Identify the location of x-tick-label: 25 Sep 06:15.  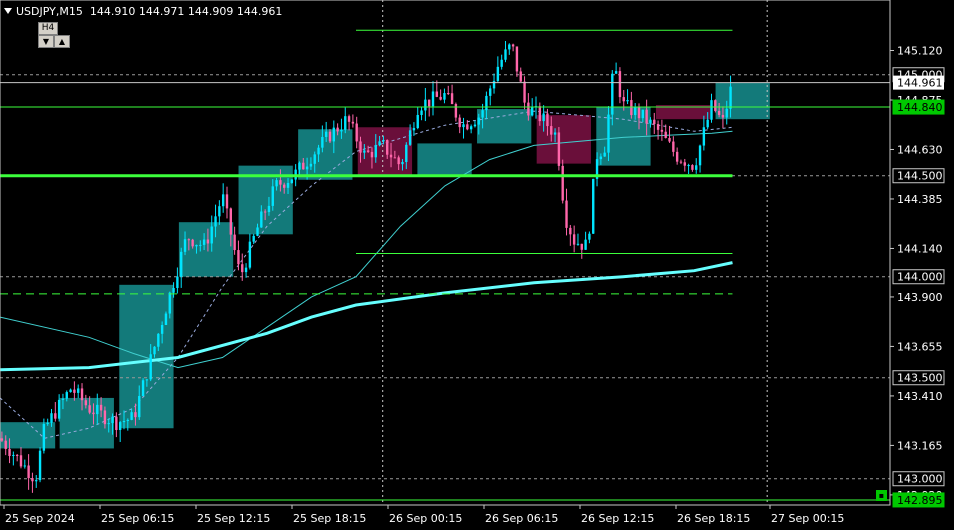
(137, 518).